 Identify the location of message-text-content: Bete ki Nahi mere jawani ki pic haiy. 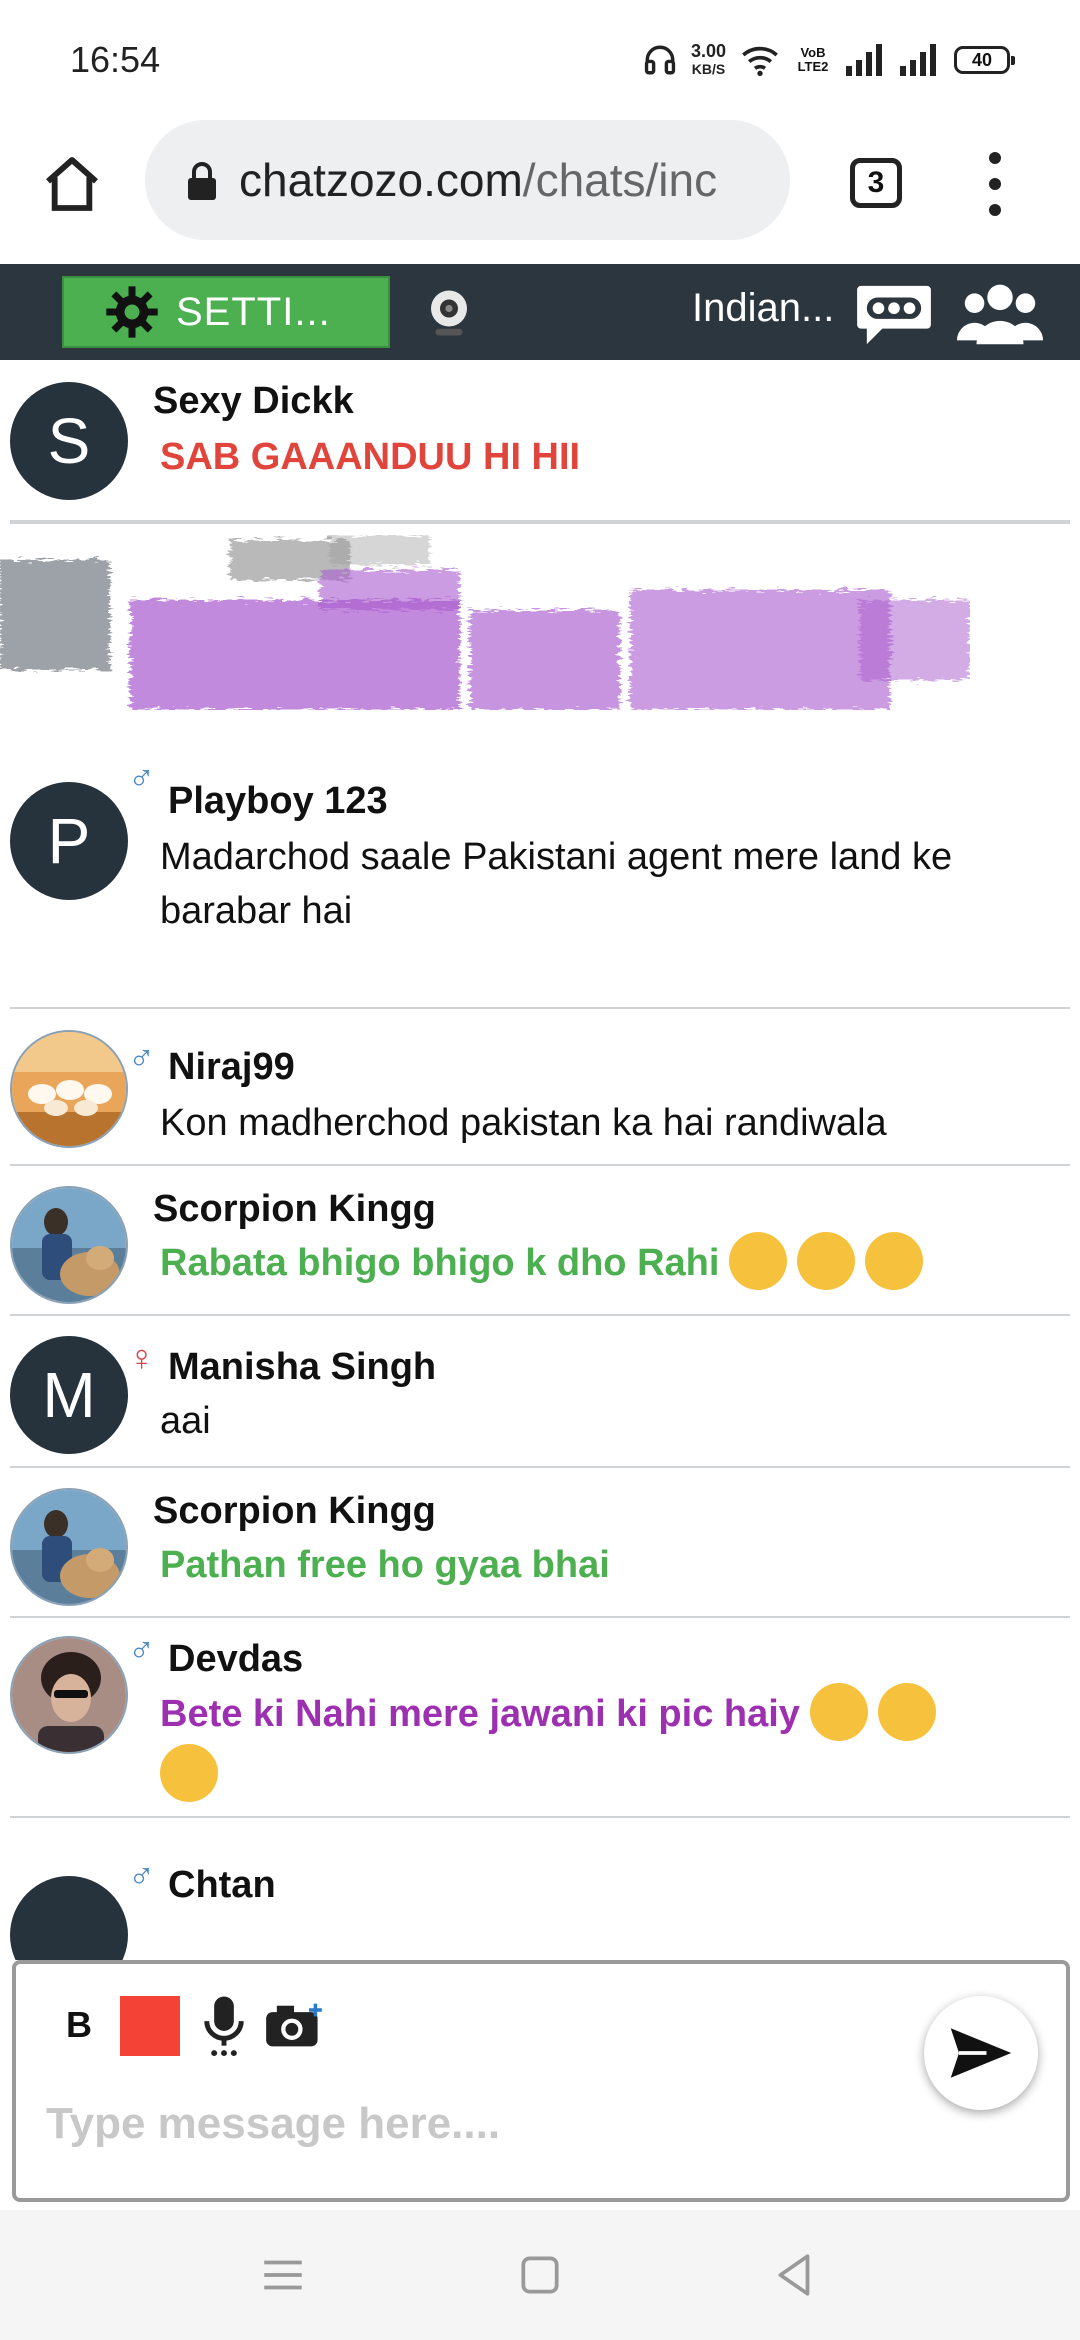
(480, 1714).